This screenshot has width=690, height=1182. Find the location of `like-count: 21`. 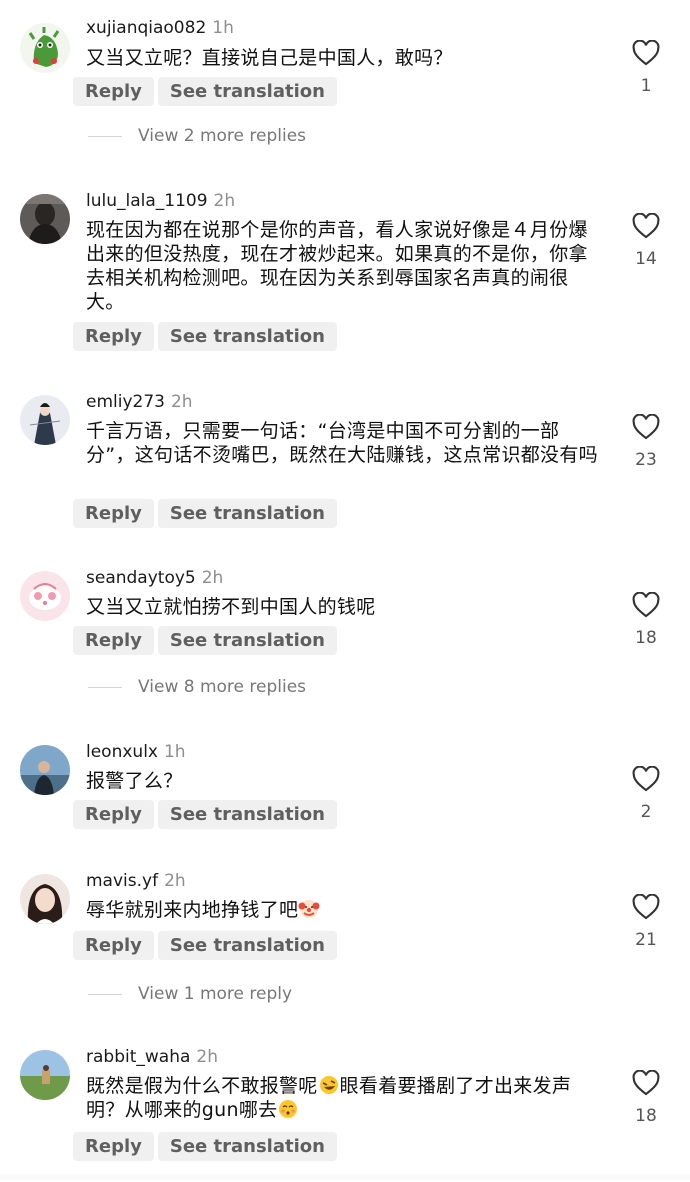

like-count: 21 is located at coordinates (646, 940).